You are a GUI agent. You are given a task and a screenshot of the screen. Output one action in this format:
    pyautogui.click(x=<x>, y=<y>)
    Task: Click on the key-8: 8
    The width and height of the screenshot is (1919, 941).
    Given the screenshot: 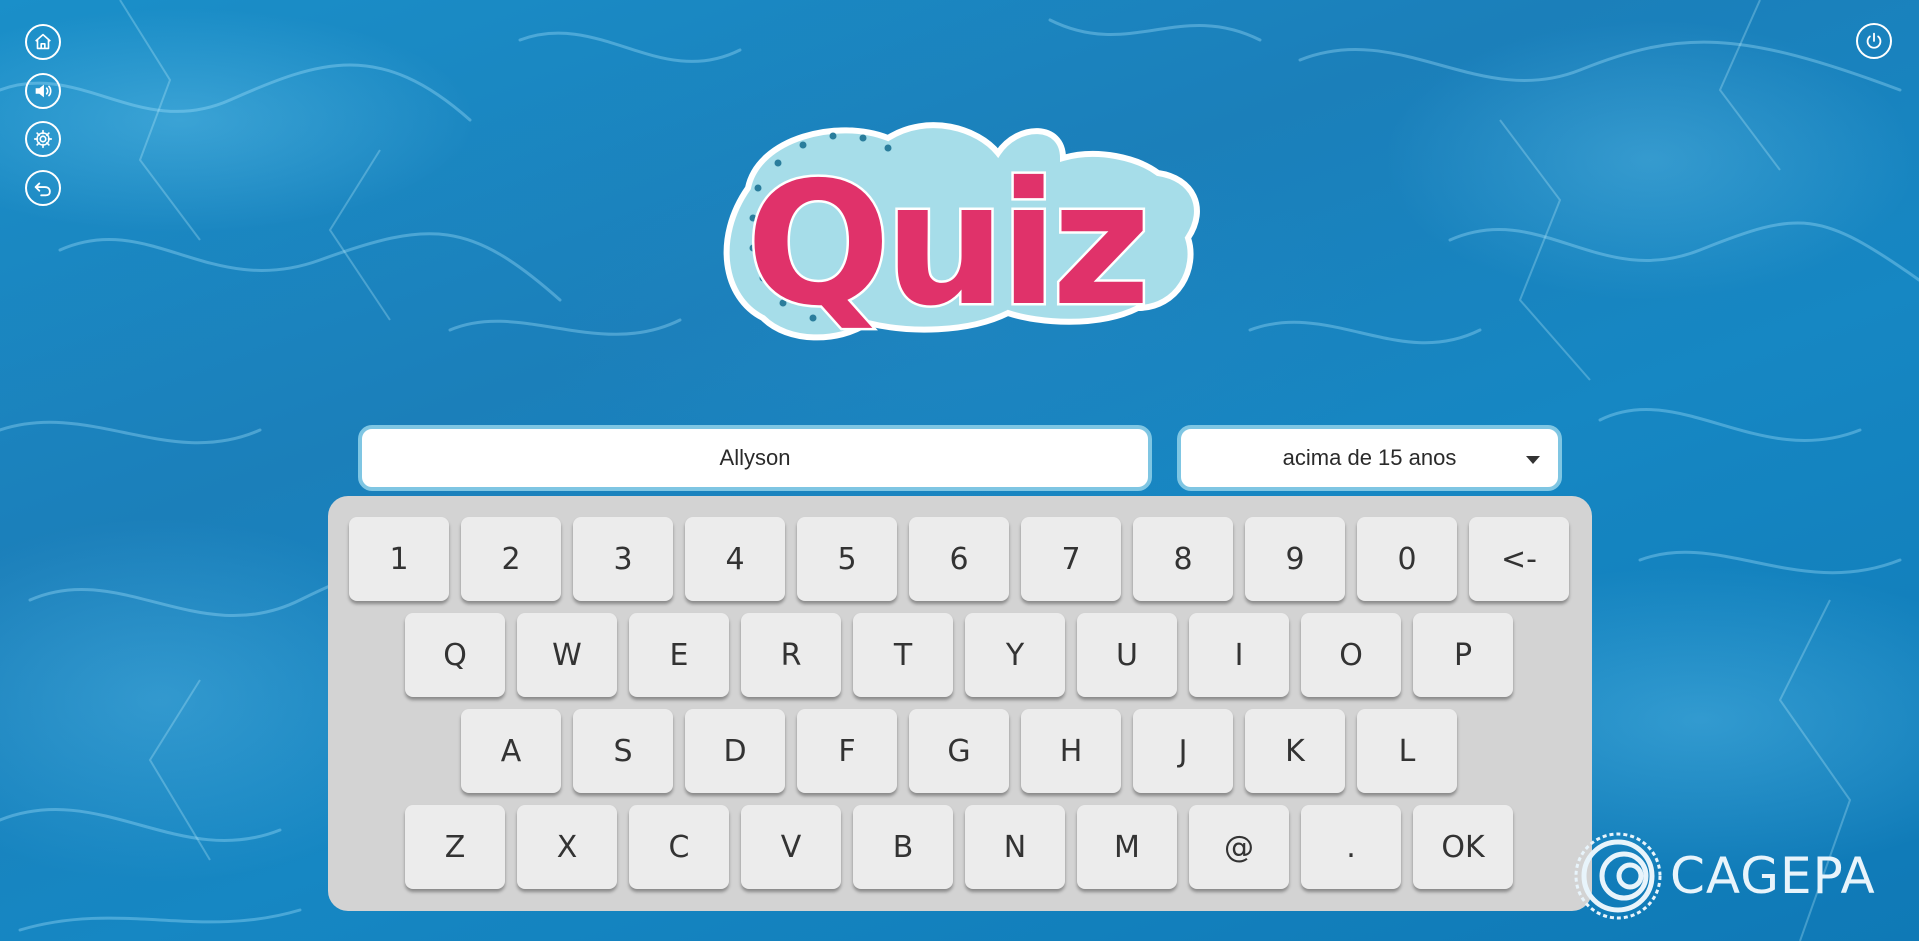 What is the action you would take?
    pyautogui.click(x=1183, y=559)
    